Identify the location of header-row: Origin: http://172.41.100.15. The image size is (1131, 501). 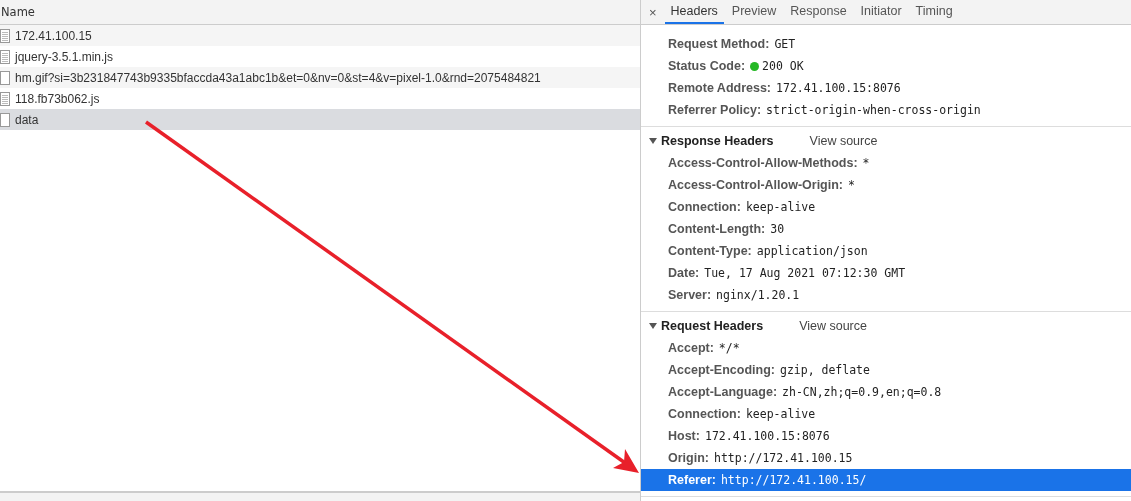
(886, 458).